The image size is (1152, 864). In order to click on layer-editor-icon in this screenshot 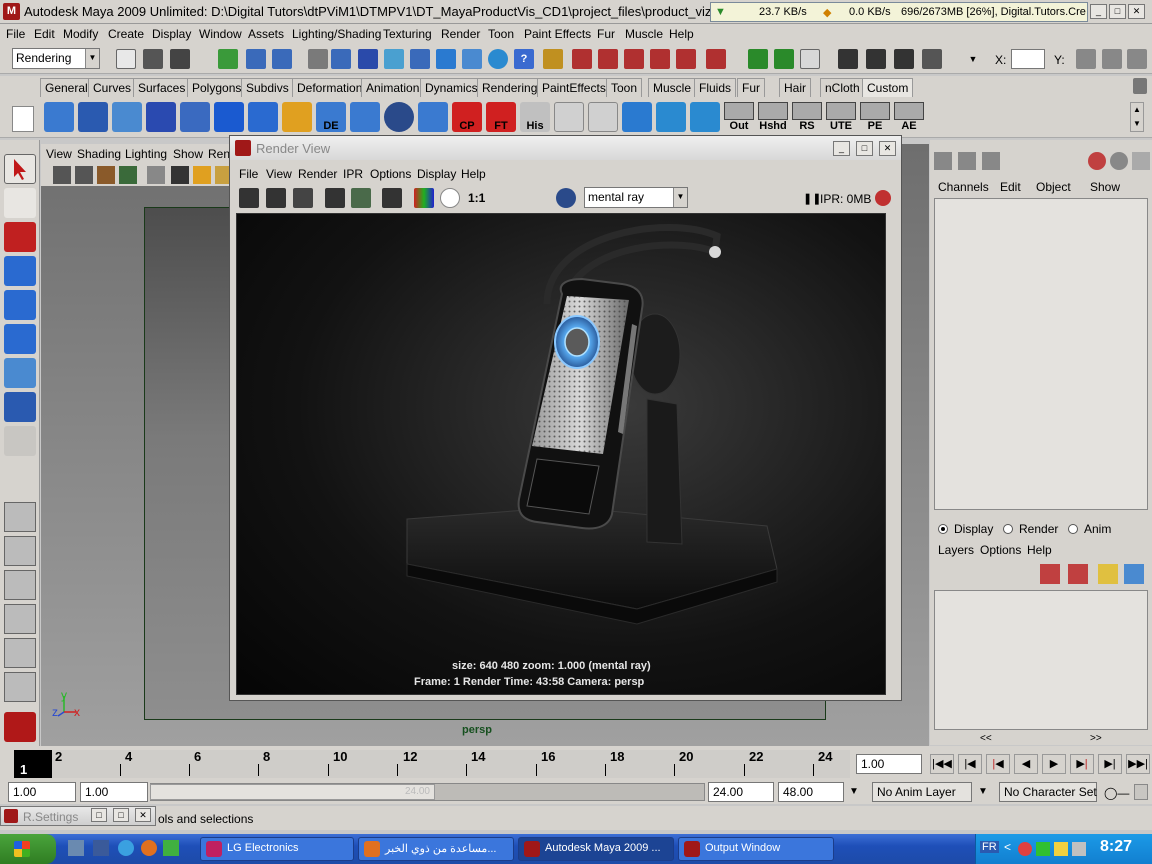, I will do `click(967, 161)`.